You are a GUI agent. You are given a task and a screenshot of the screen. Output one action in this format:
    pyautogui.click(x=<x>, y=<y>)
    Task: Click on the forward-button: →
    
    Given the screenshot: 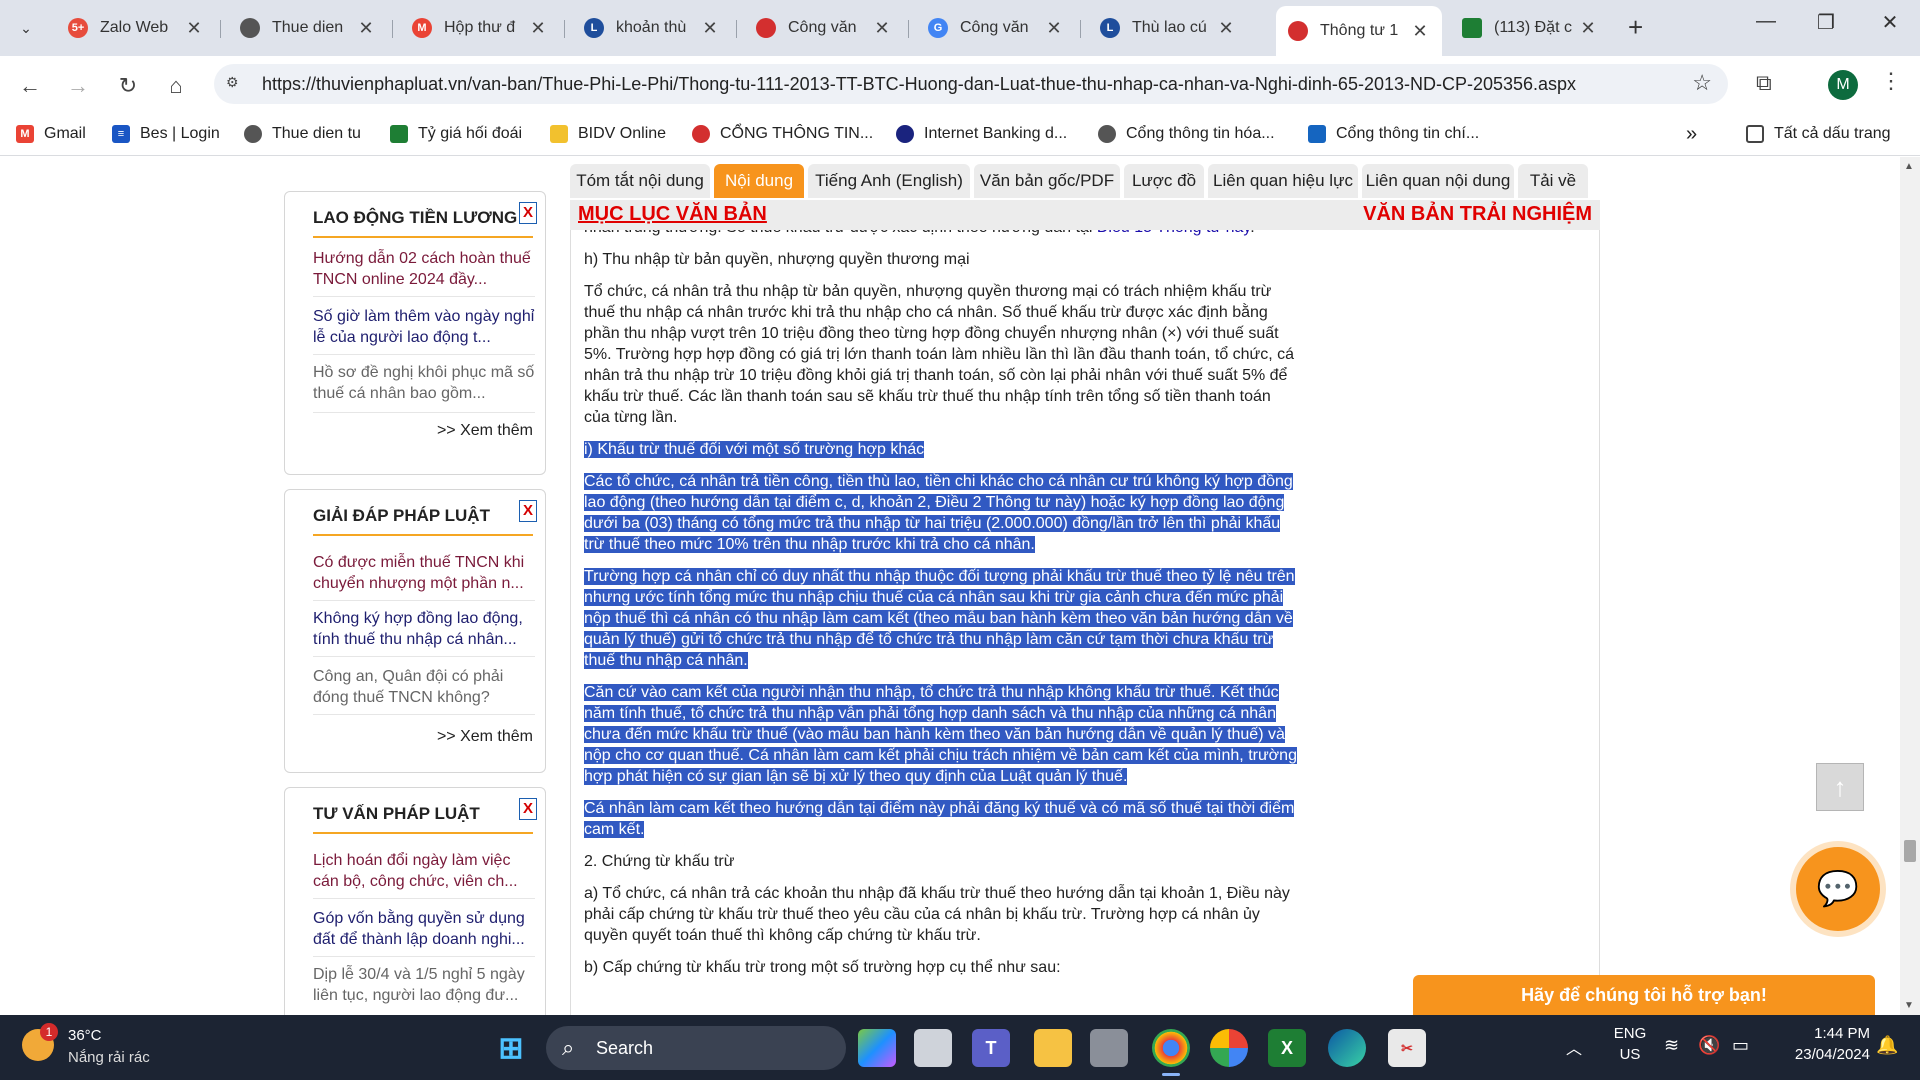 What is the action you would take?
    pyautogui.click(x=78, y=86)
    